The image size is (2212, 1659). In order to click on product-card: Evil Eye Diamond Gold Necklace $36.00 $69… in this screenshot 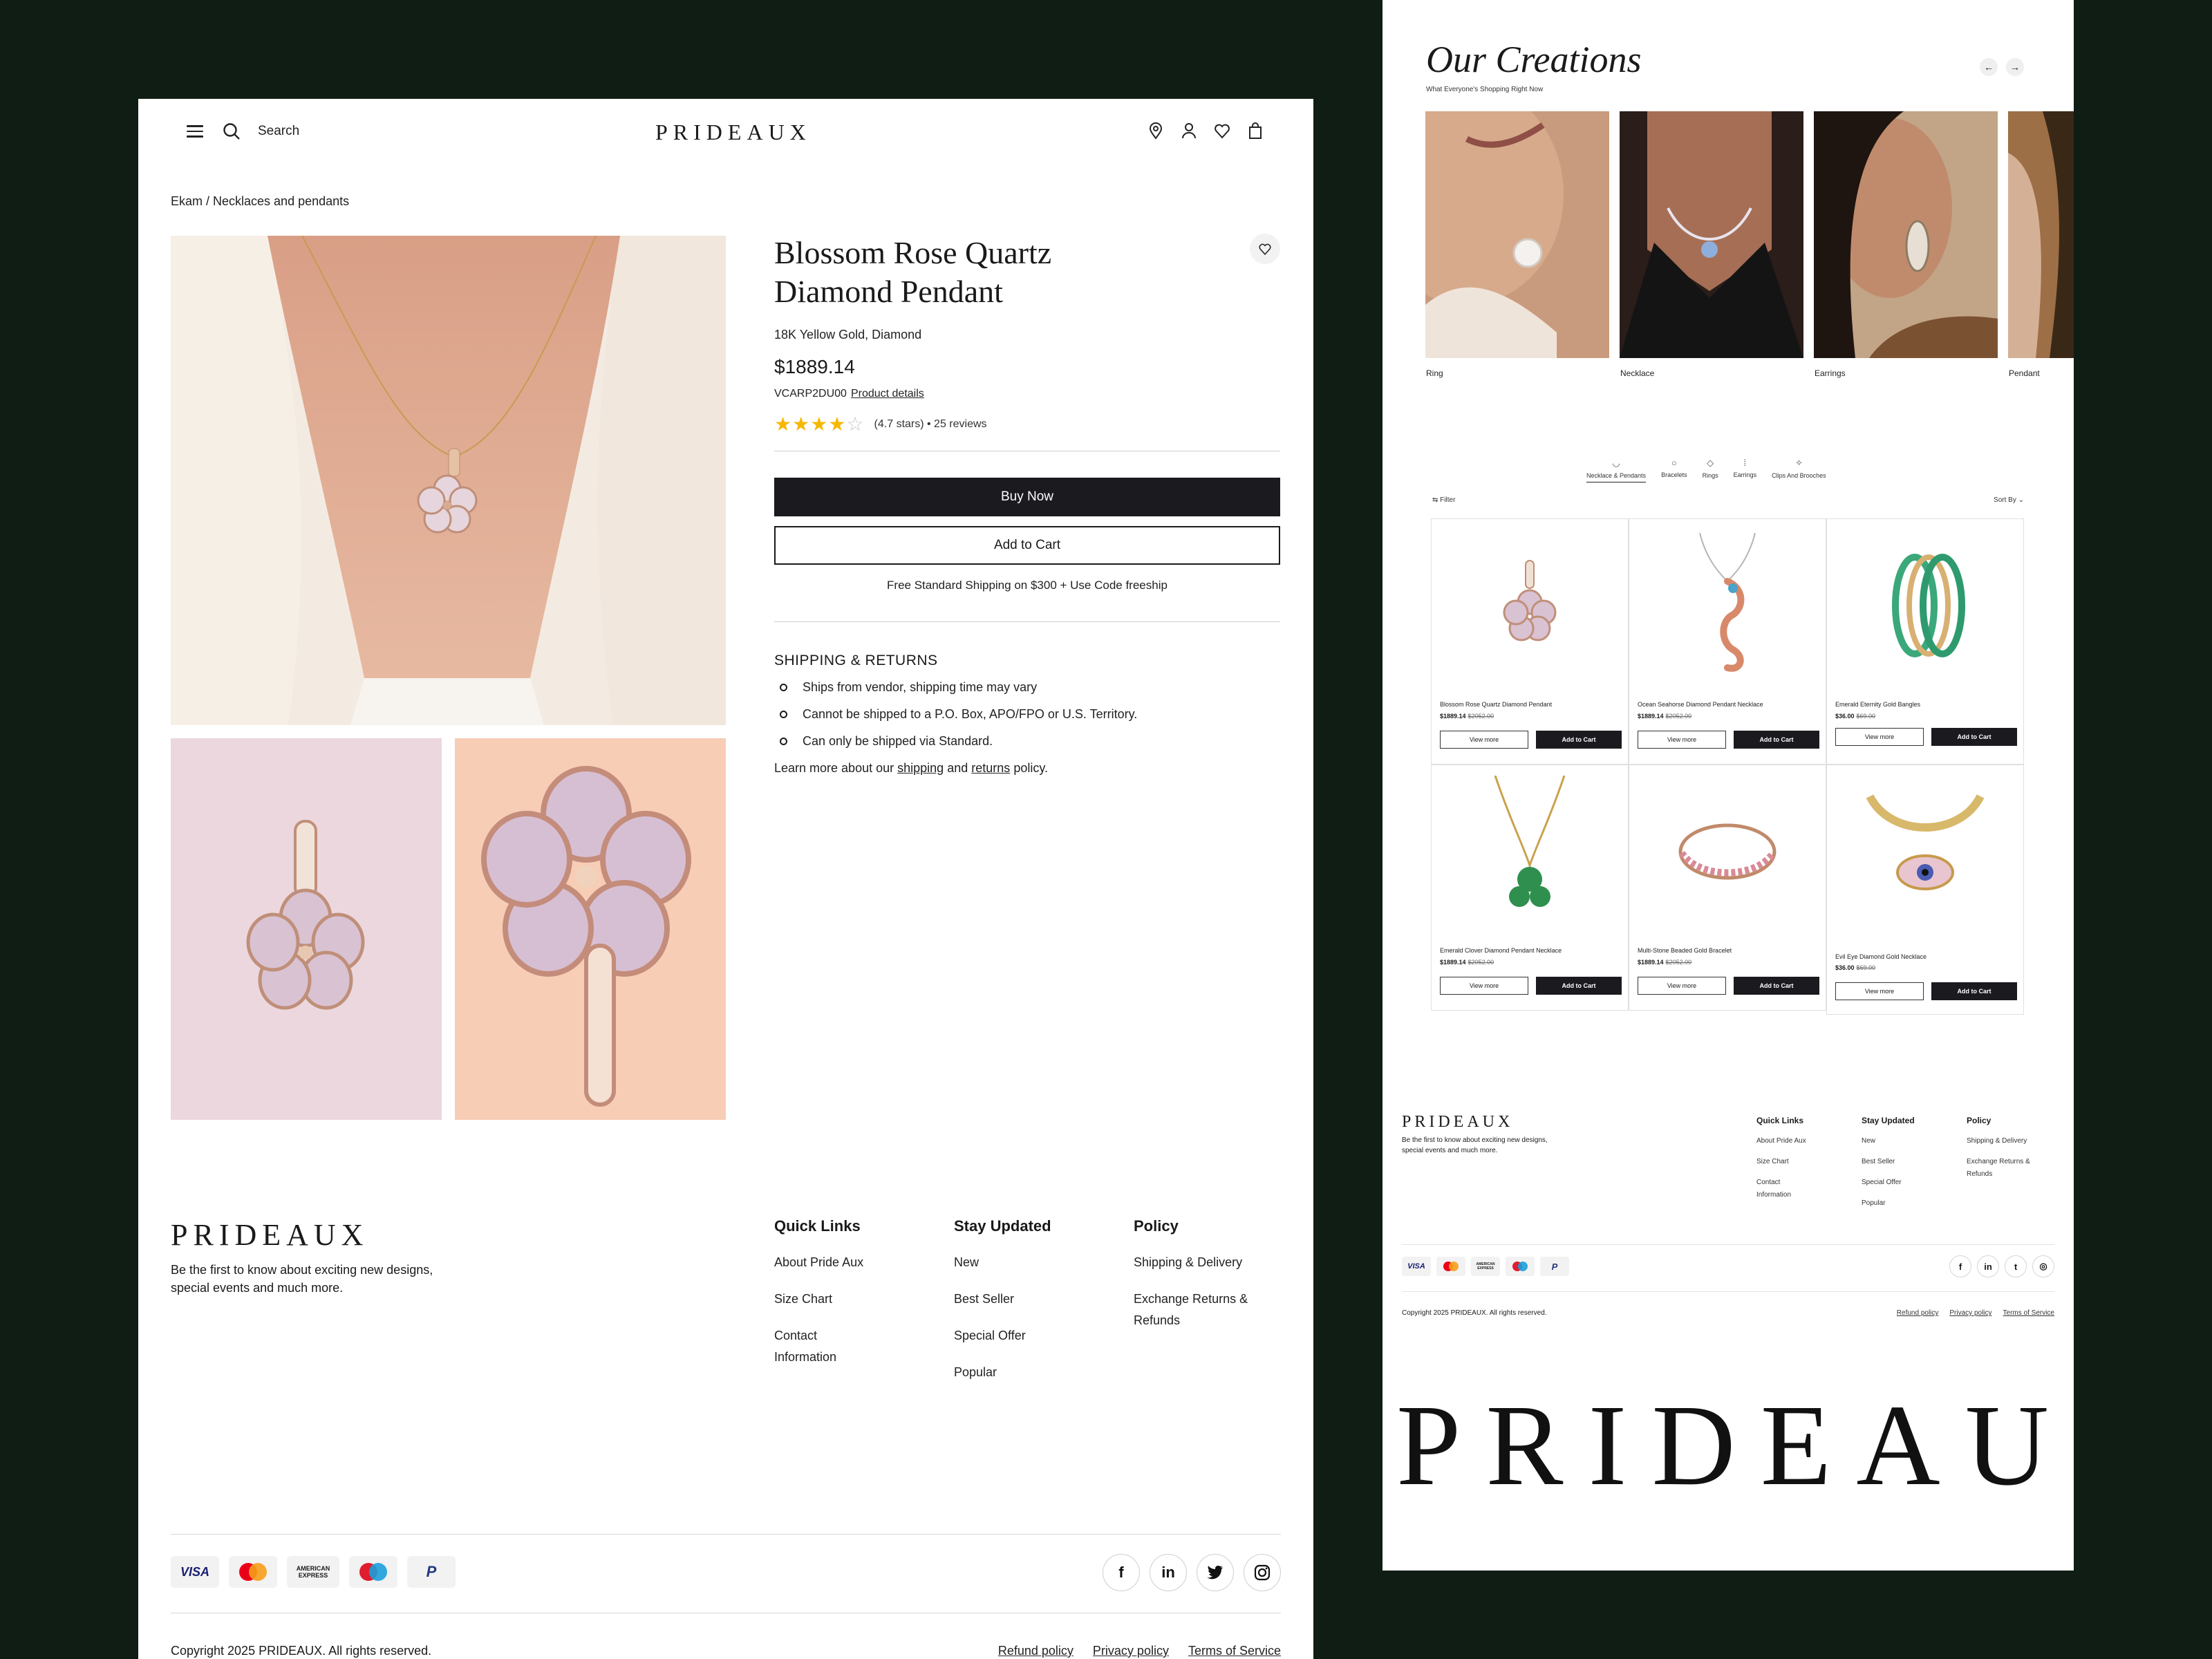, I will do `click(1925, 890)`.